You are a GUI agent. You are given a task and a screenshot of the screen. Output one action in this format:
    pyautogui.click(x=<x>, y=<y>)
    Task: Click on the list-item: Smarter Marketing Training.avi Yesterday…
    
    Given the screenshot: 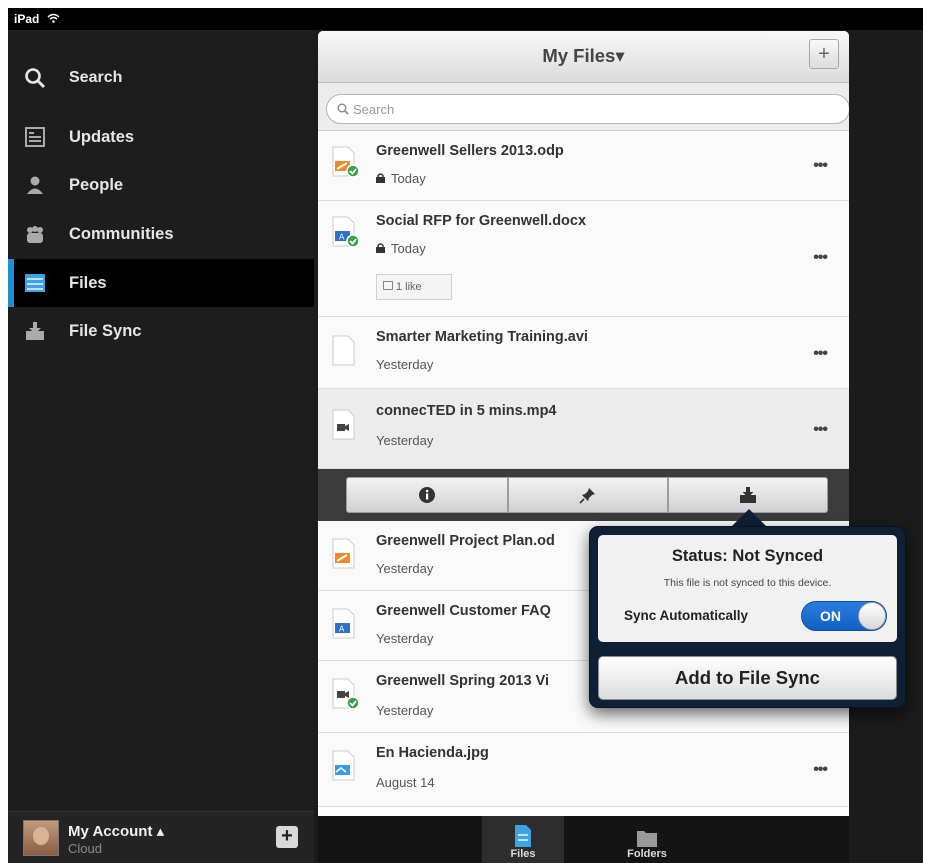 What is the action you would take?
    pyautogui.click(x=583, y=353)
    